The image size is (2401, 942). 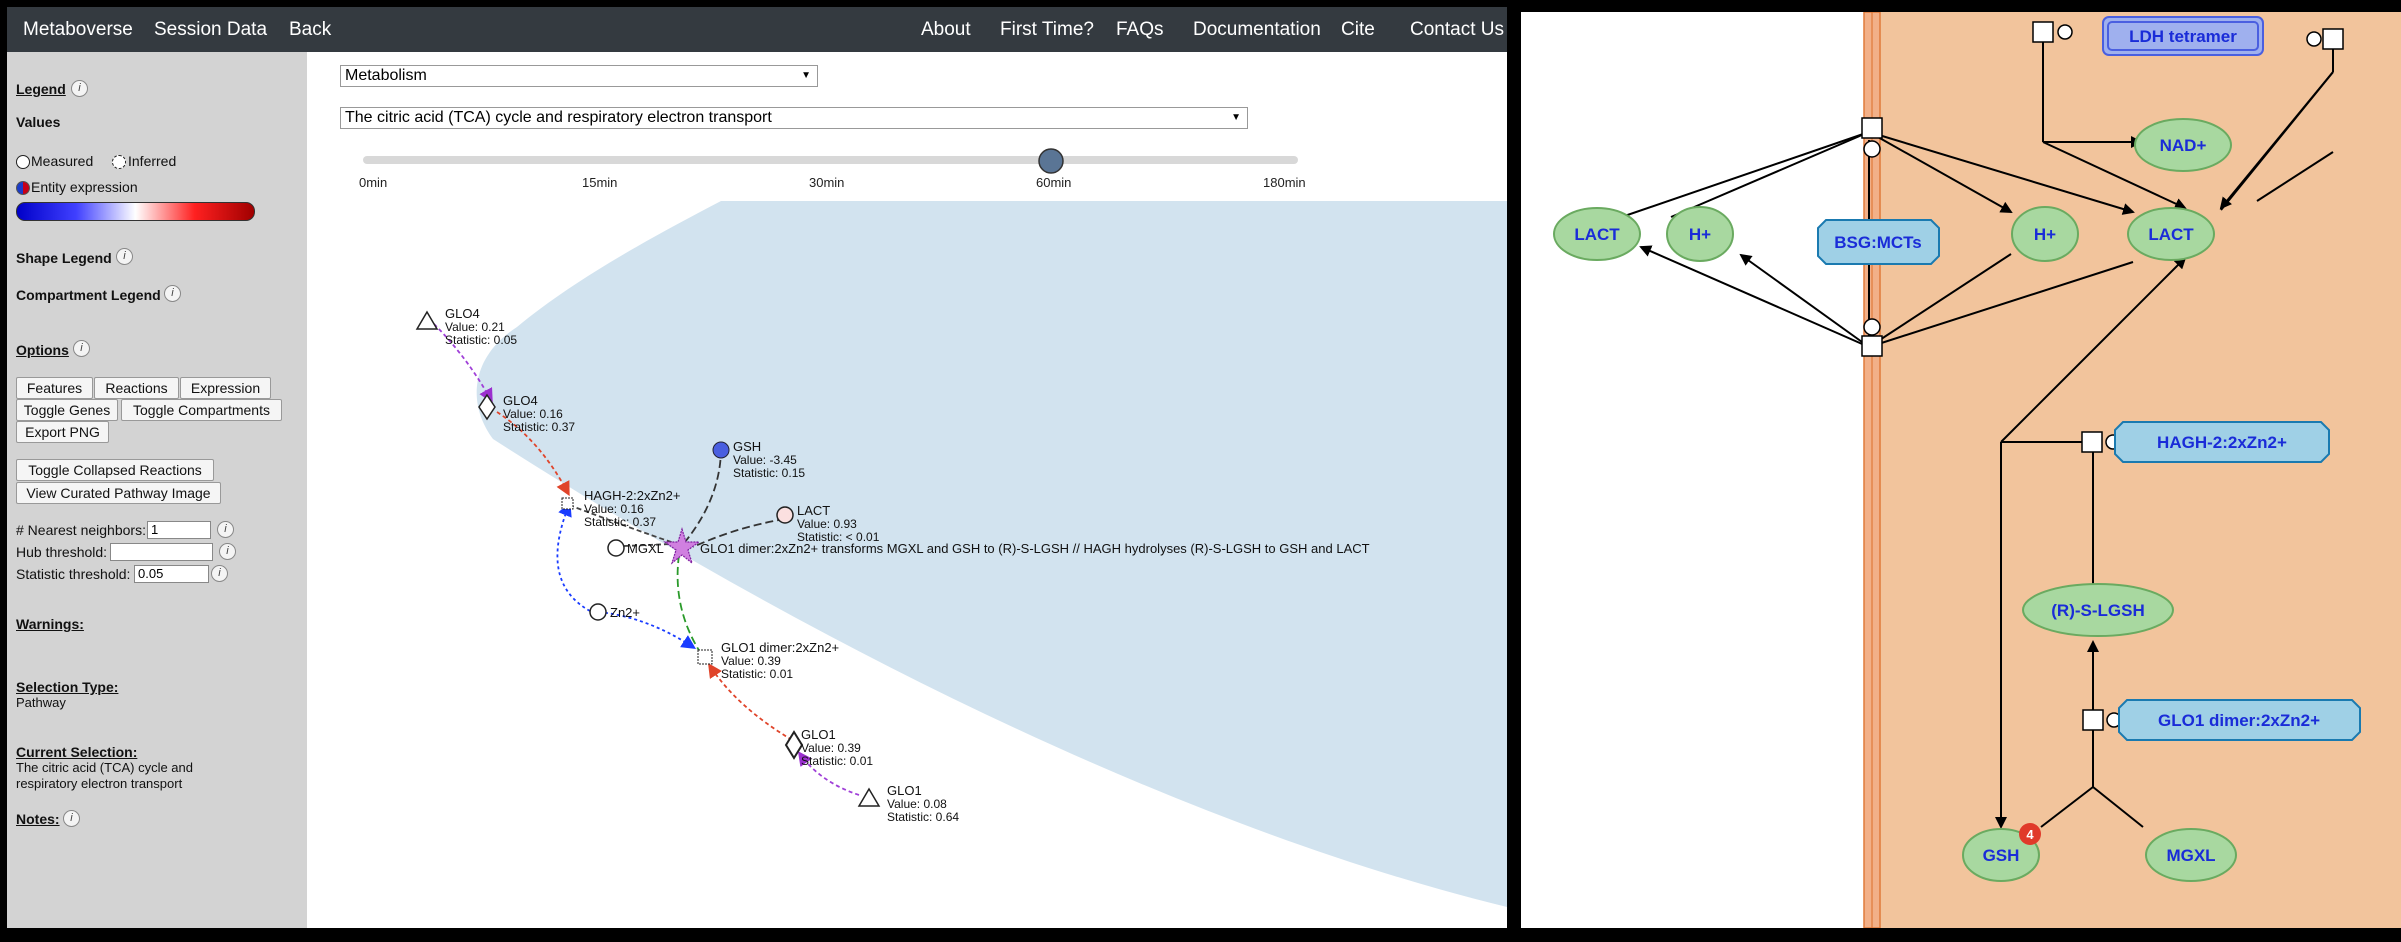 I want to click on options-info-icon: i, so click(x=81, y=348).